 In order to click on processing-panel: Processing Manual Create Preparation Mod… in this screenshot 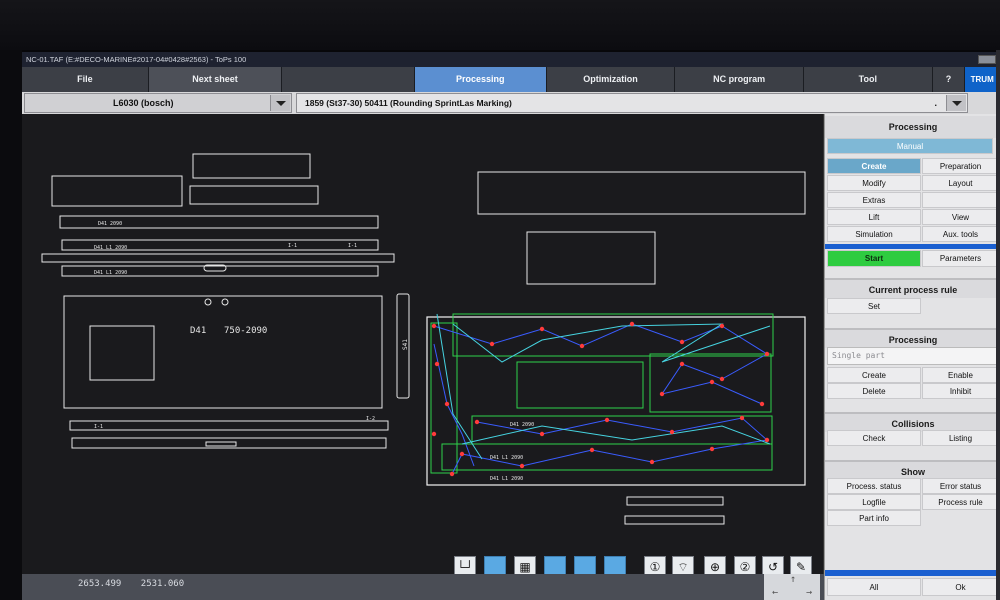, I will do `click(912, 357)`.